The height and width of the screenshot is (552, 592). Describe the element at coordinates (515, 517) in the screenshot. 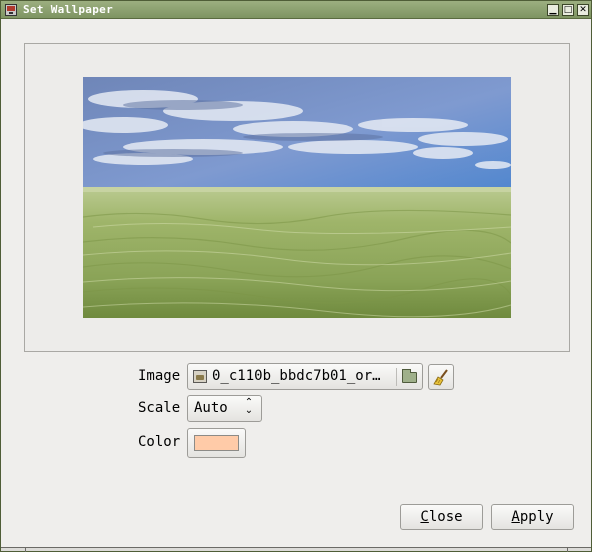

I see `apply-mnemonic: A` at that location.